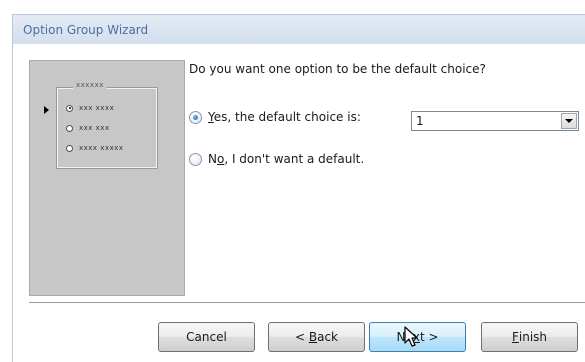  Describe the element at coordinates (495, 121) in the screenshot. I see `default-choice-combobox: 1` at that location.